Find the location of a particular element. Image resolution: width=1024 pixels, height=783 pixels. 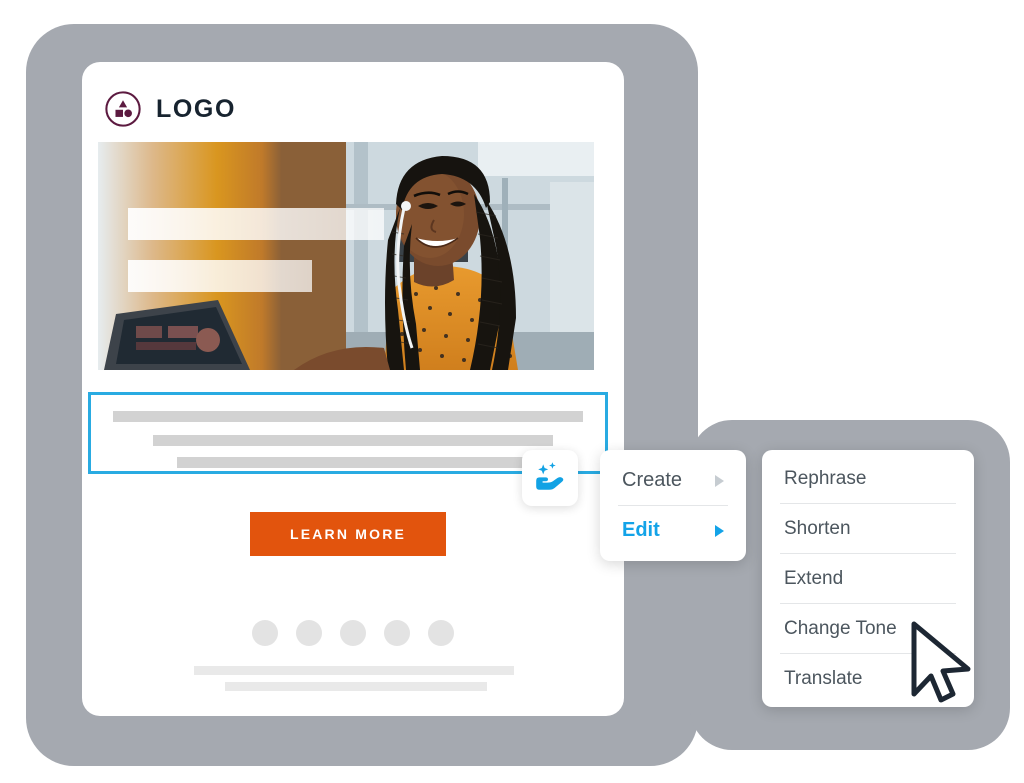

menu-item-extend: Extend is located at coordinates (868, 578).